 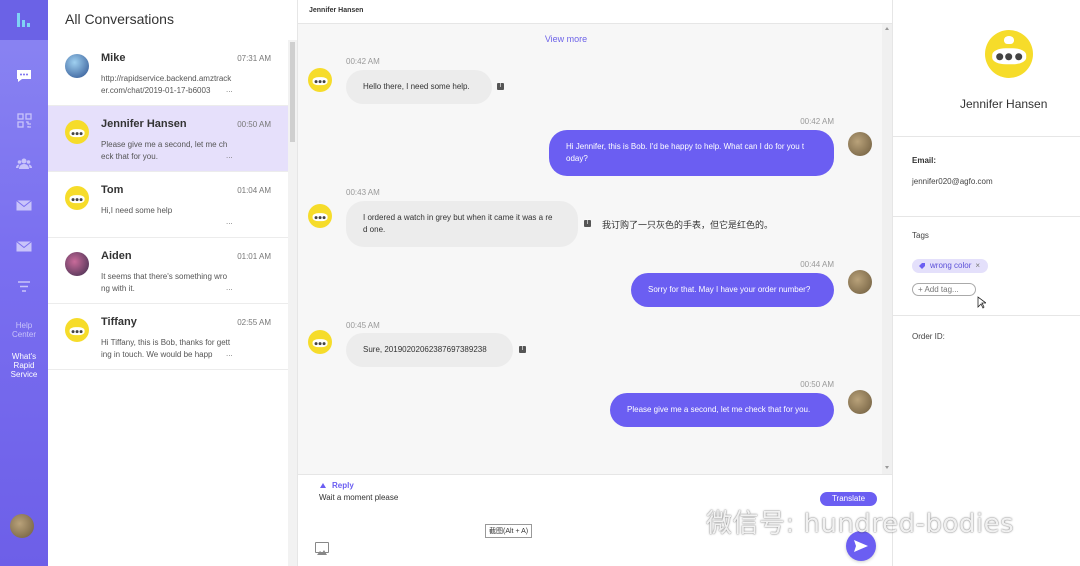 I want to click on conversation-time: 07:31 AM, so click(x=254, y=58).